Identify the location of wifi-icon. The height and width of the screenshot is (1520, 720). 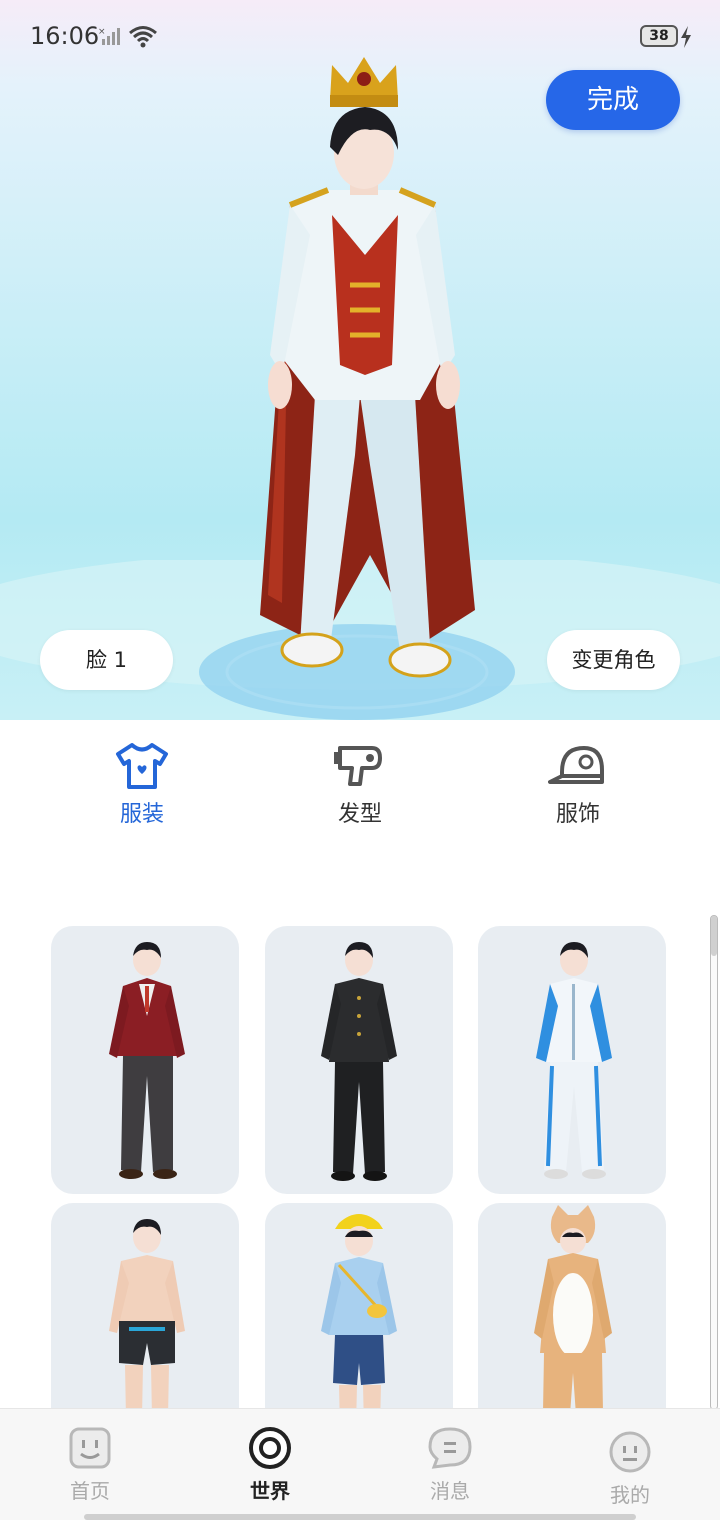
(143, 37).